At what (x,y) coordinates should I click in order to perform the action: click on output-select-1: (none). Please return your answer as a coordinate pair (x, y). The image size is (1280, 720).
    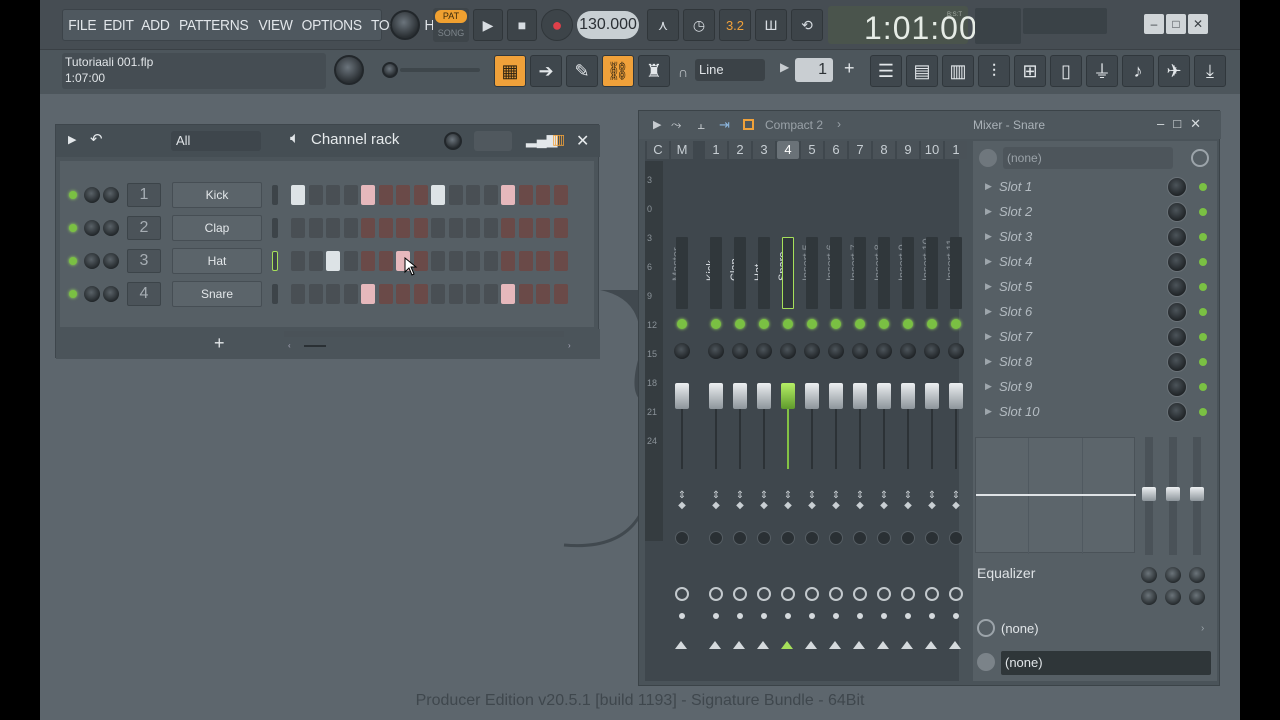
    Looking at the image, I should click on (1020, 628).